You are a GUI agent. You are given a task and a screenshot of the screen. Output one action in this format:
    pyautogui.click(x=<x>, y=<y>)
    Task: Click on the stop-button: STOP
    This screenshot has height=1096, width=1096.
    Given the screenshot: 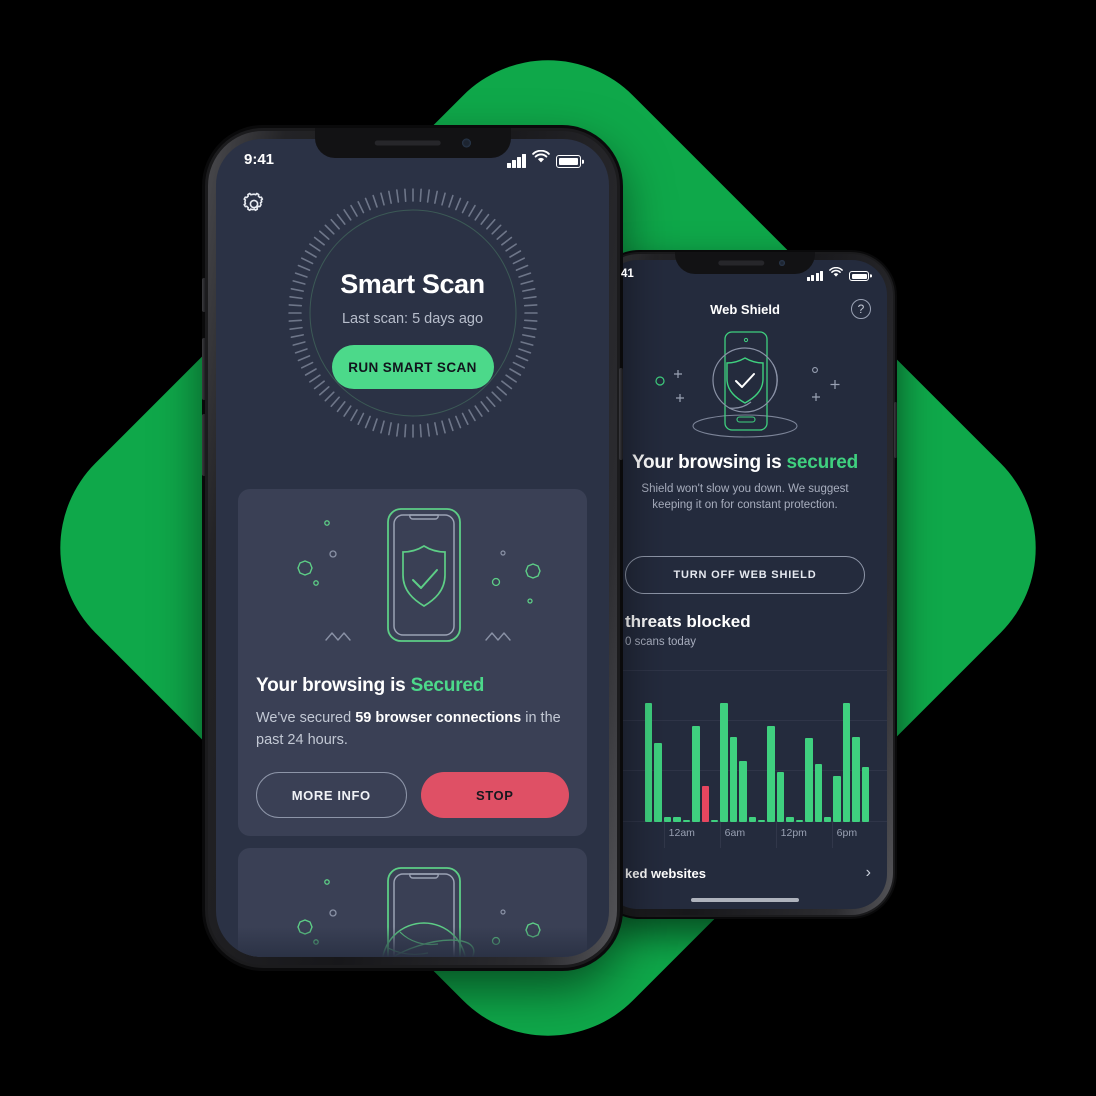 What is the action you would take?
    pyautogui.click(x=494, y=795)
    